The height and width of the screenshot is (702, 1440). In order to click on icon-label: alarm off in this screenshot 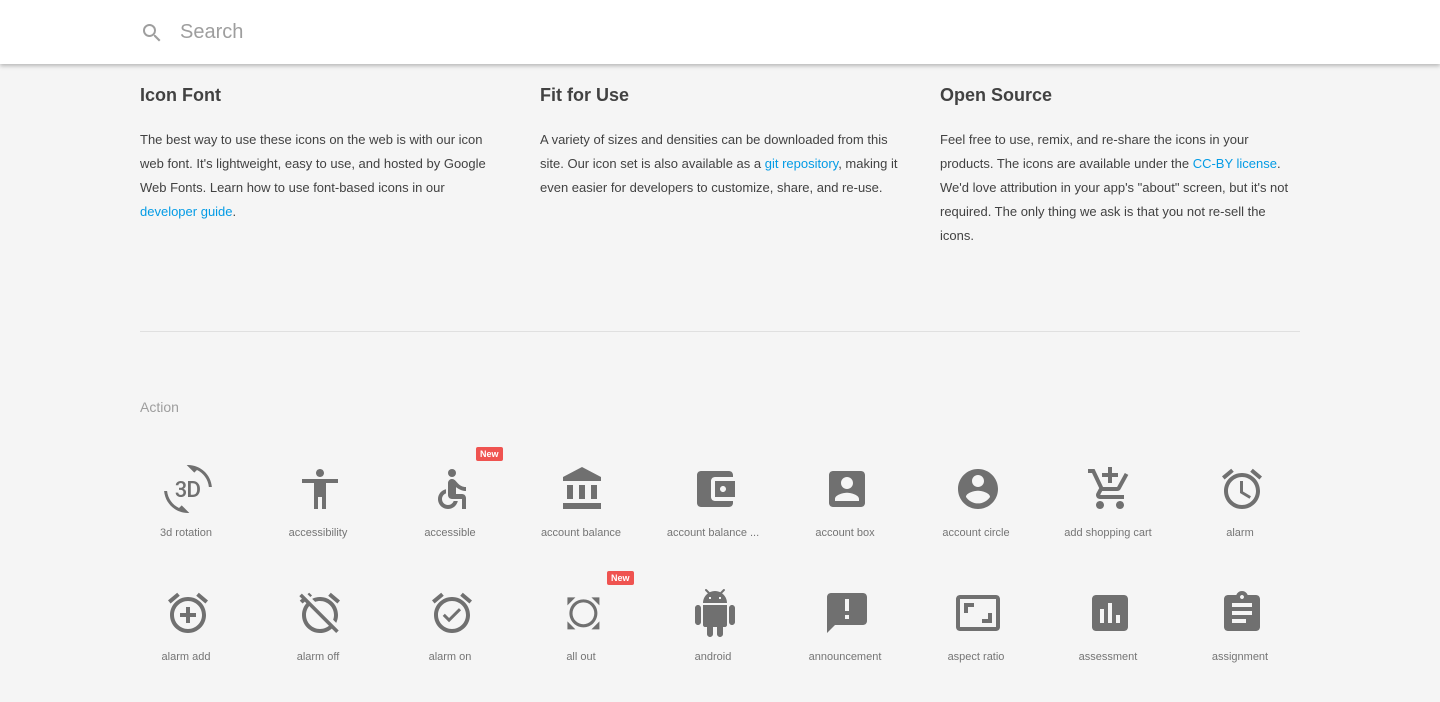, I will do `click(318, 657)`.